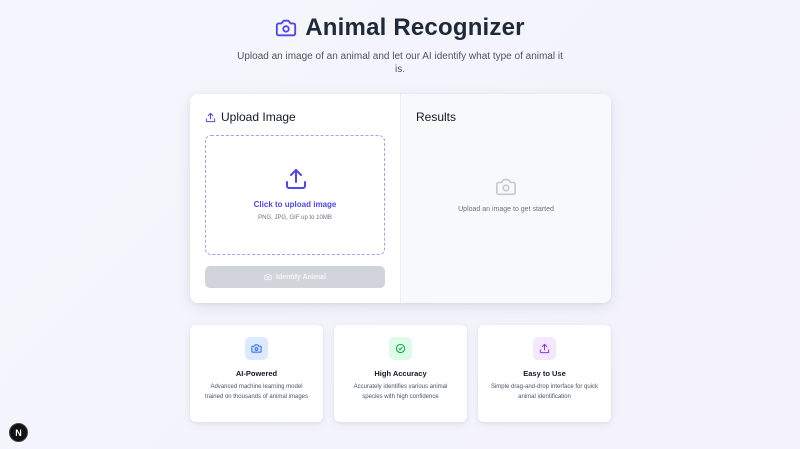 The height and width of the screenshot is (449, 800). I want to click on page-title: Animal Recognizer, so click(415, 27).